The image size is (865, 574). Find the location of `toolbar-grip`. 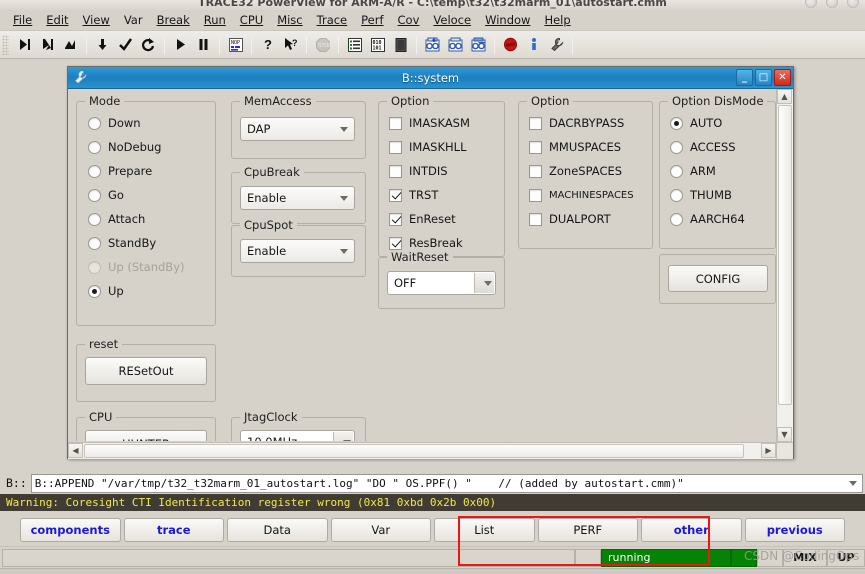

toolbar-grip is located at coordinates (5, 44).